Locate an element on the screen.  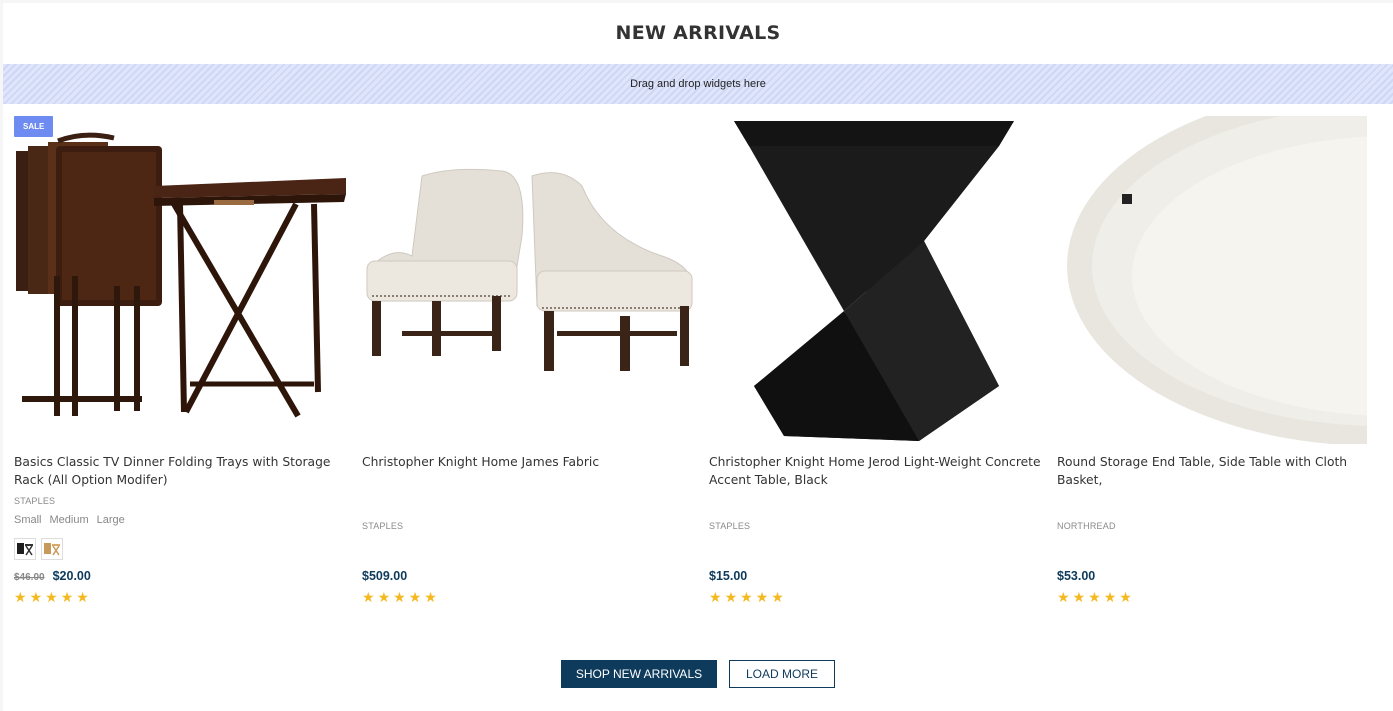
sale-badge: SALE is located at coordinates (34, 126).